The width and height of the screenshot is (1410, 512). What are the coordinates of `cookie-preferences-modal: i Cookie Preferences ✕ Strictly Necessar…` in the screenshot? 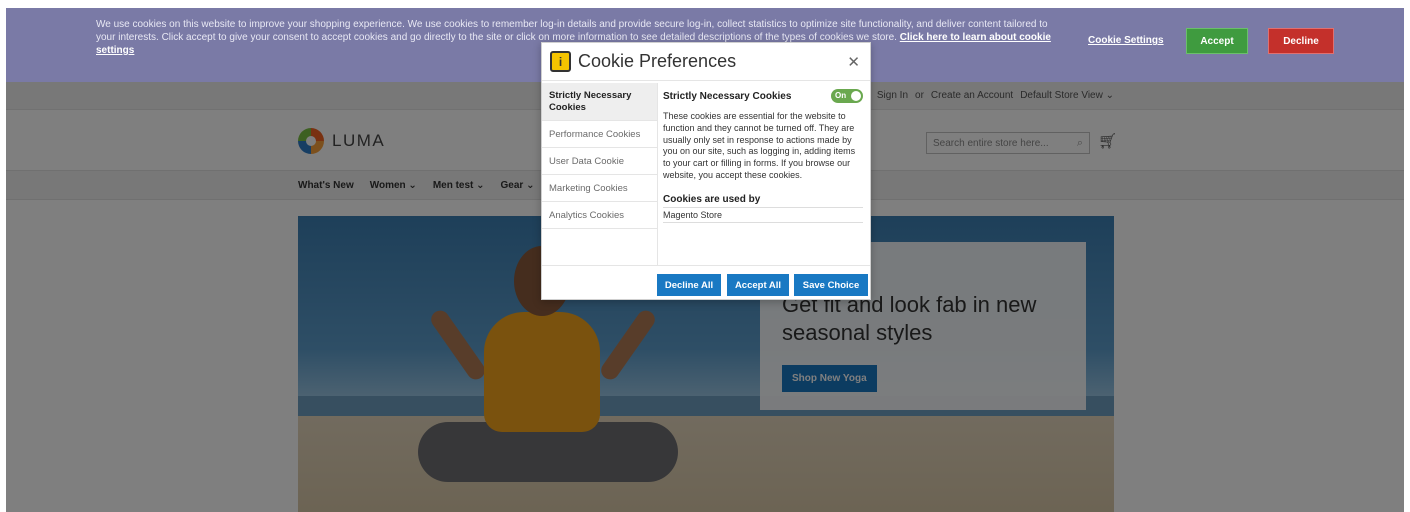 It's located at (706, 171).